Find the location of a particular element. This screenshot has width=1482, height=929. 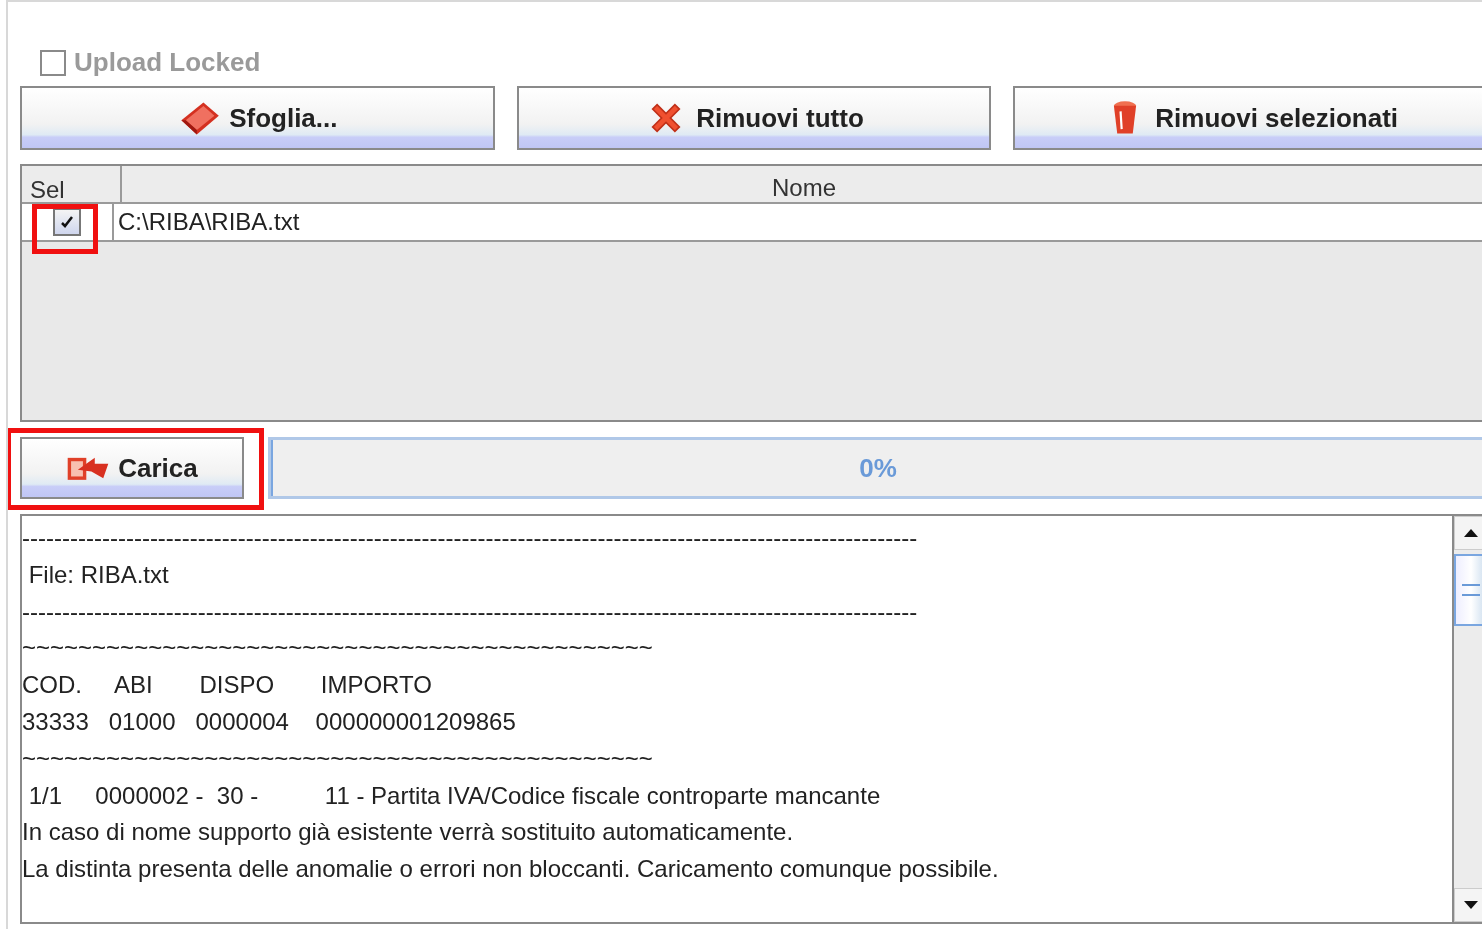

check-icon is located at coordinates (67, 222).